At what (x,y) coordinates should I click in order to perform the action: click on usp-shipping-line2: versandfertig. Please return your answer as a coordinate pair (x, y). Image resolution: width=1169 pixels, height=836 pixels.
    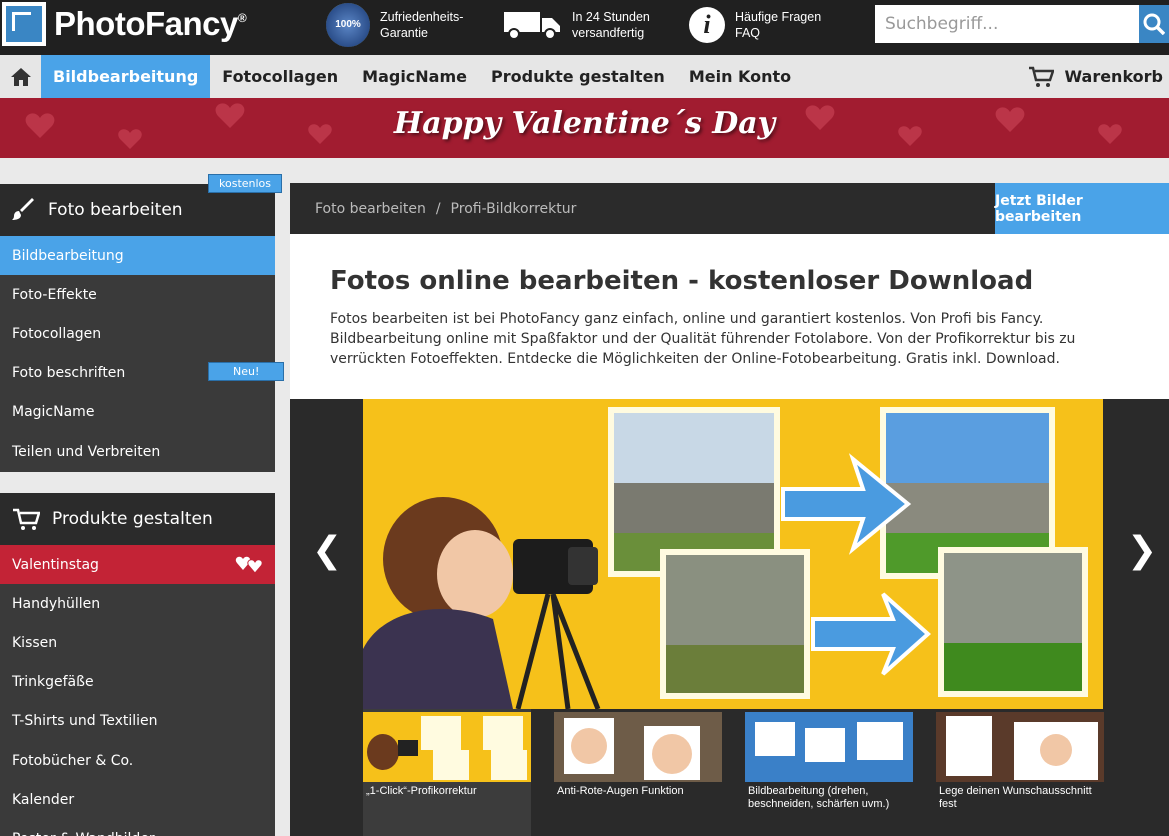
    Looking at the image, I should click on (608, 33).